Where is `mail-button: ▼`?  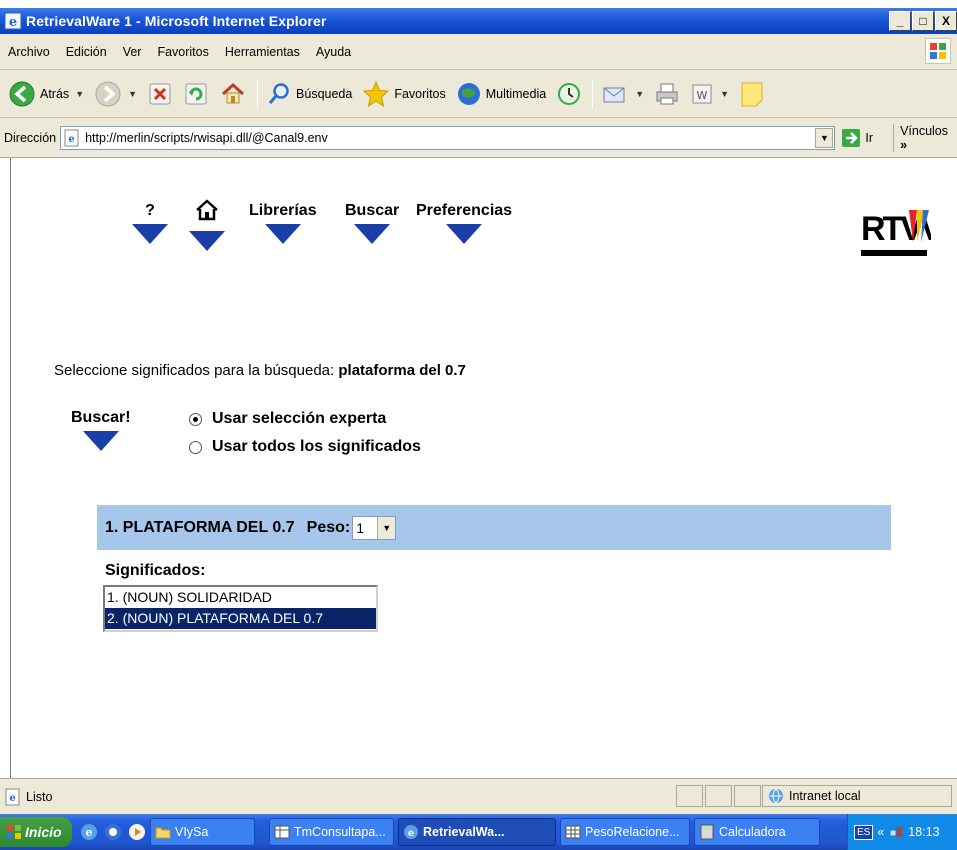
mail-button: ▼ is located at coordinates (622, 94).